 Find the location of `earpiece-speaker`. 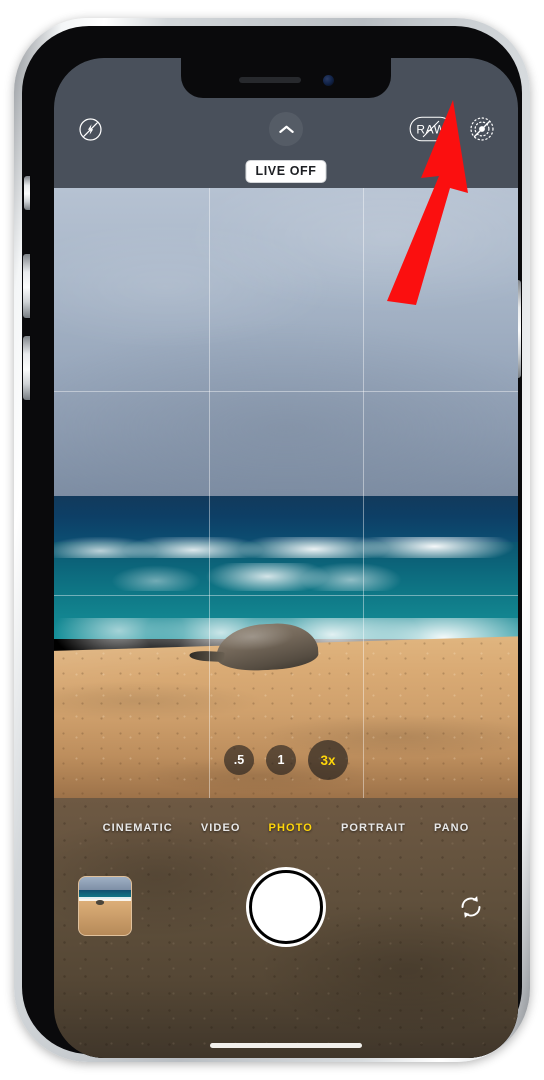

earpiece-speaker is located at coordinates (269, 80).